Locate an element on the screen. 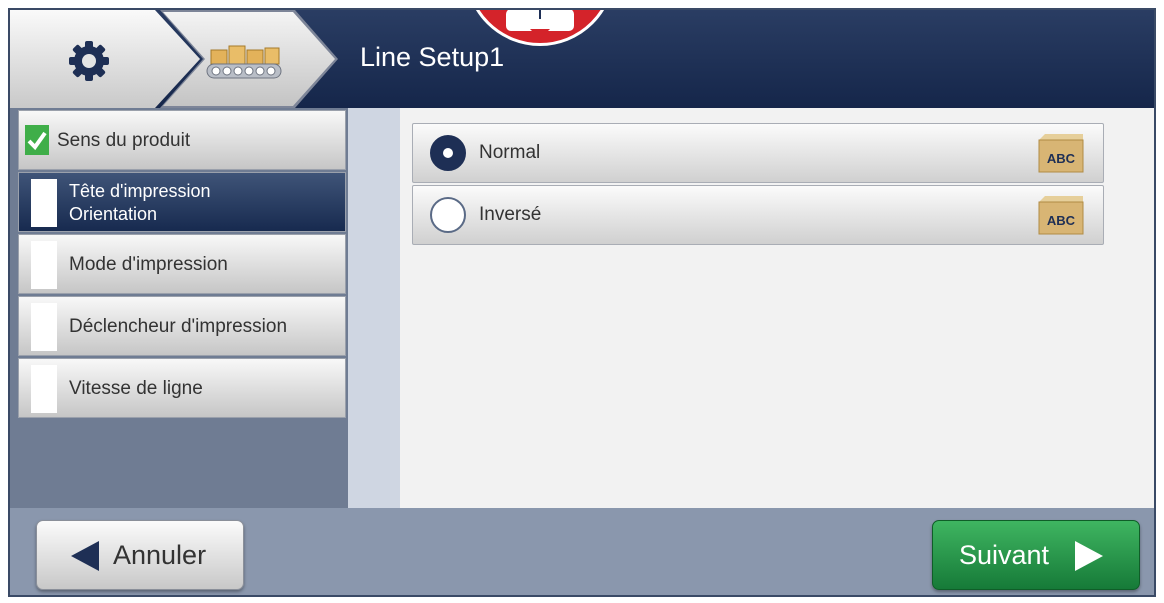 This screenshot has height=603, width=1164. box-abc-icon: ABC is located at coordinates (1061, 153).